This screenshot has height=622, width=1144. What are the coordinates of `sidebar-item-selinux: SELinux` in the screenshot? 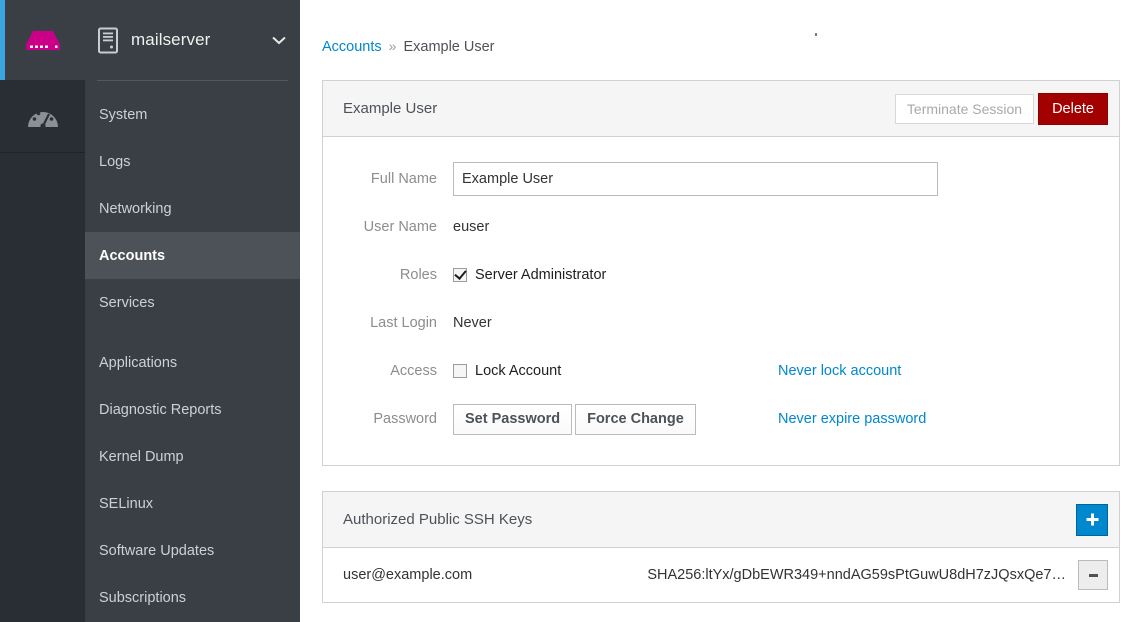 It's located at (192, 503).